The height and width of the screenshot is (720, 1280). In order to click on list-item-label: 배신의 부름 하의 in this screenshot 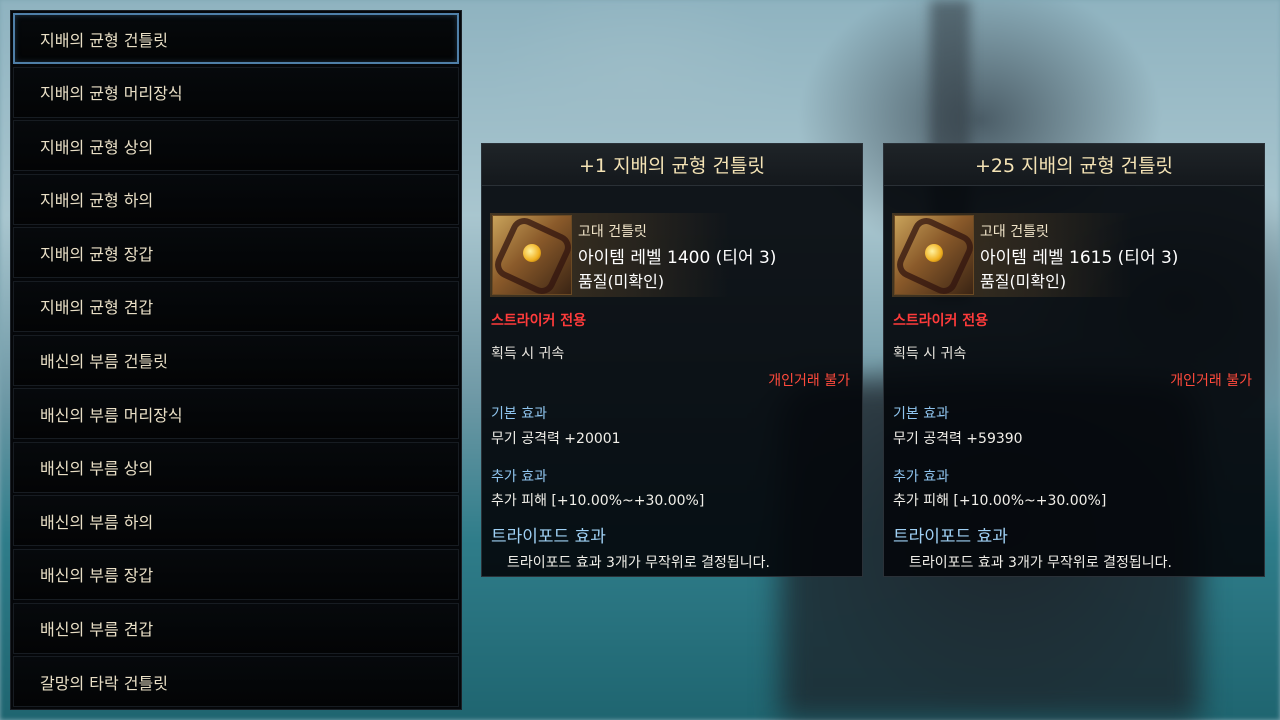, I will do `click(97, 522)`.